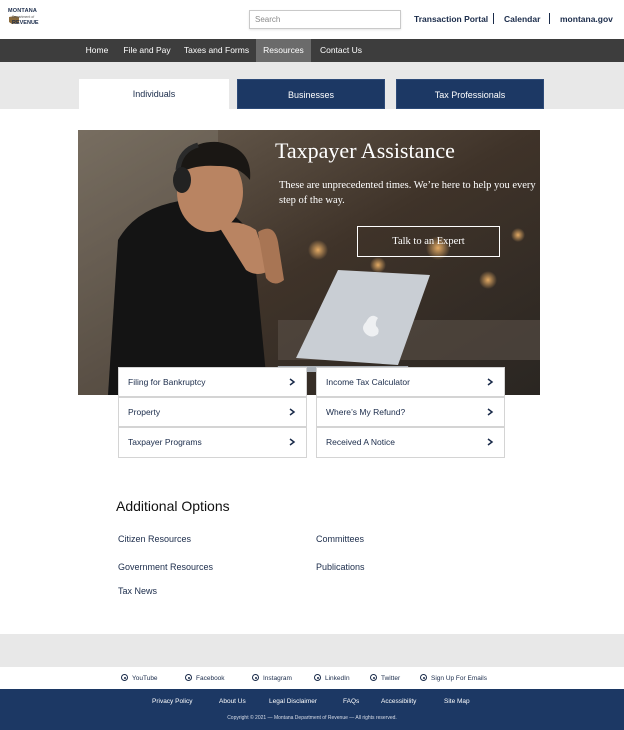 Image resolution: width=624 pixels, height=730 pixels. Describe the element at coordinates (311, 94) in the screenshot. I see `tab-businesses: Businesses` at that location.